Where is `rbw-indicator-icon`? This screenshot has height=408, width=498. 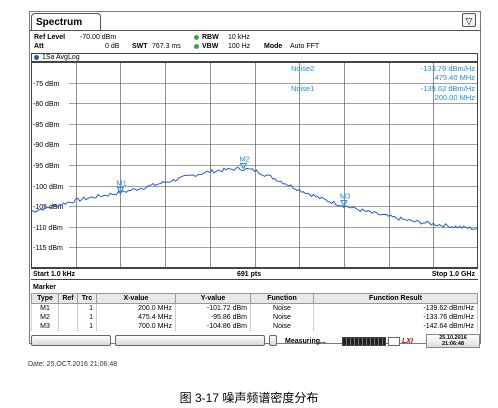
rbw-indicator-icon is located at coordinates (196, 37).